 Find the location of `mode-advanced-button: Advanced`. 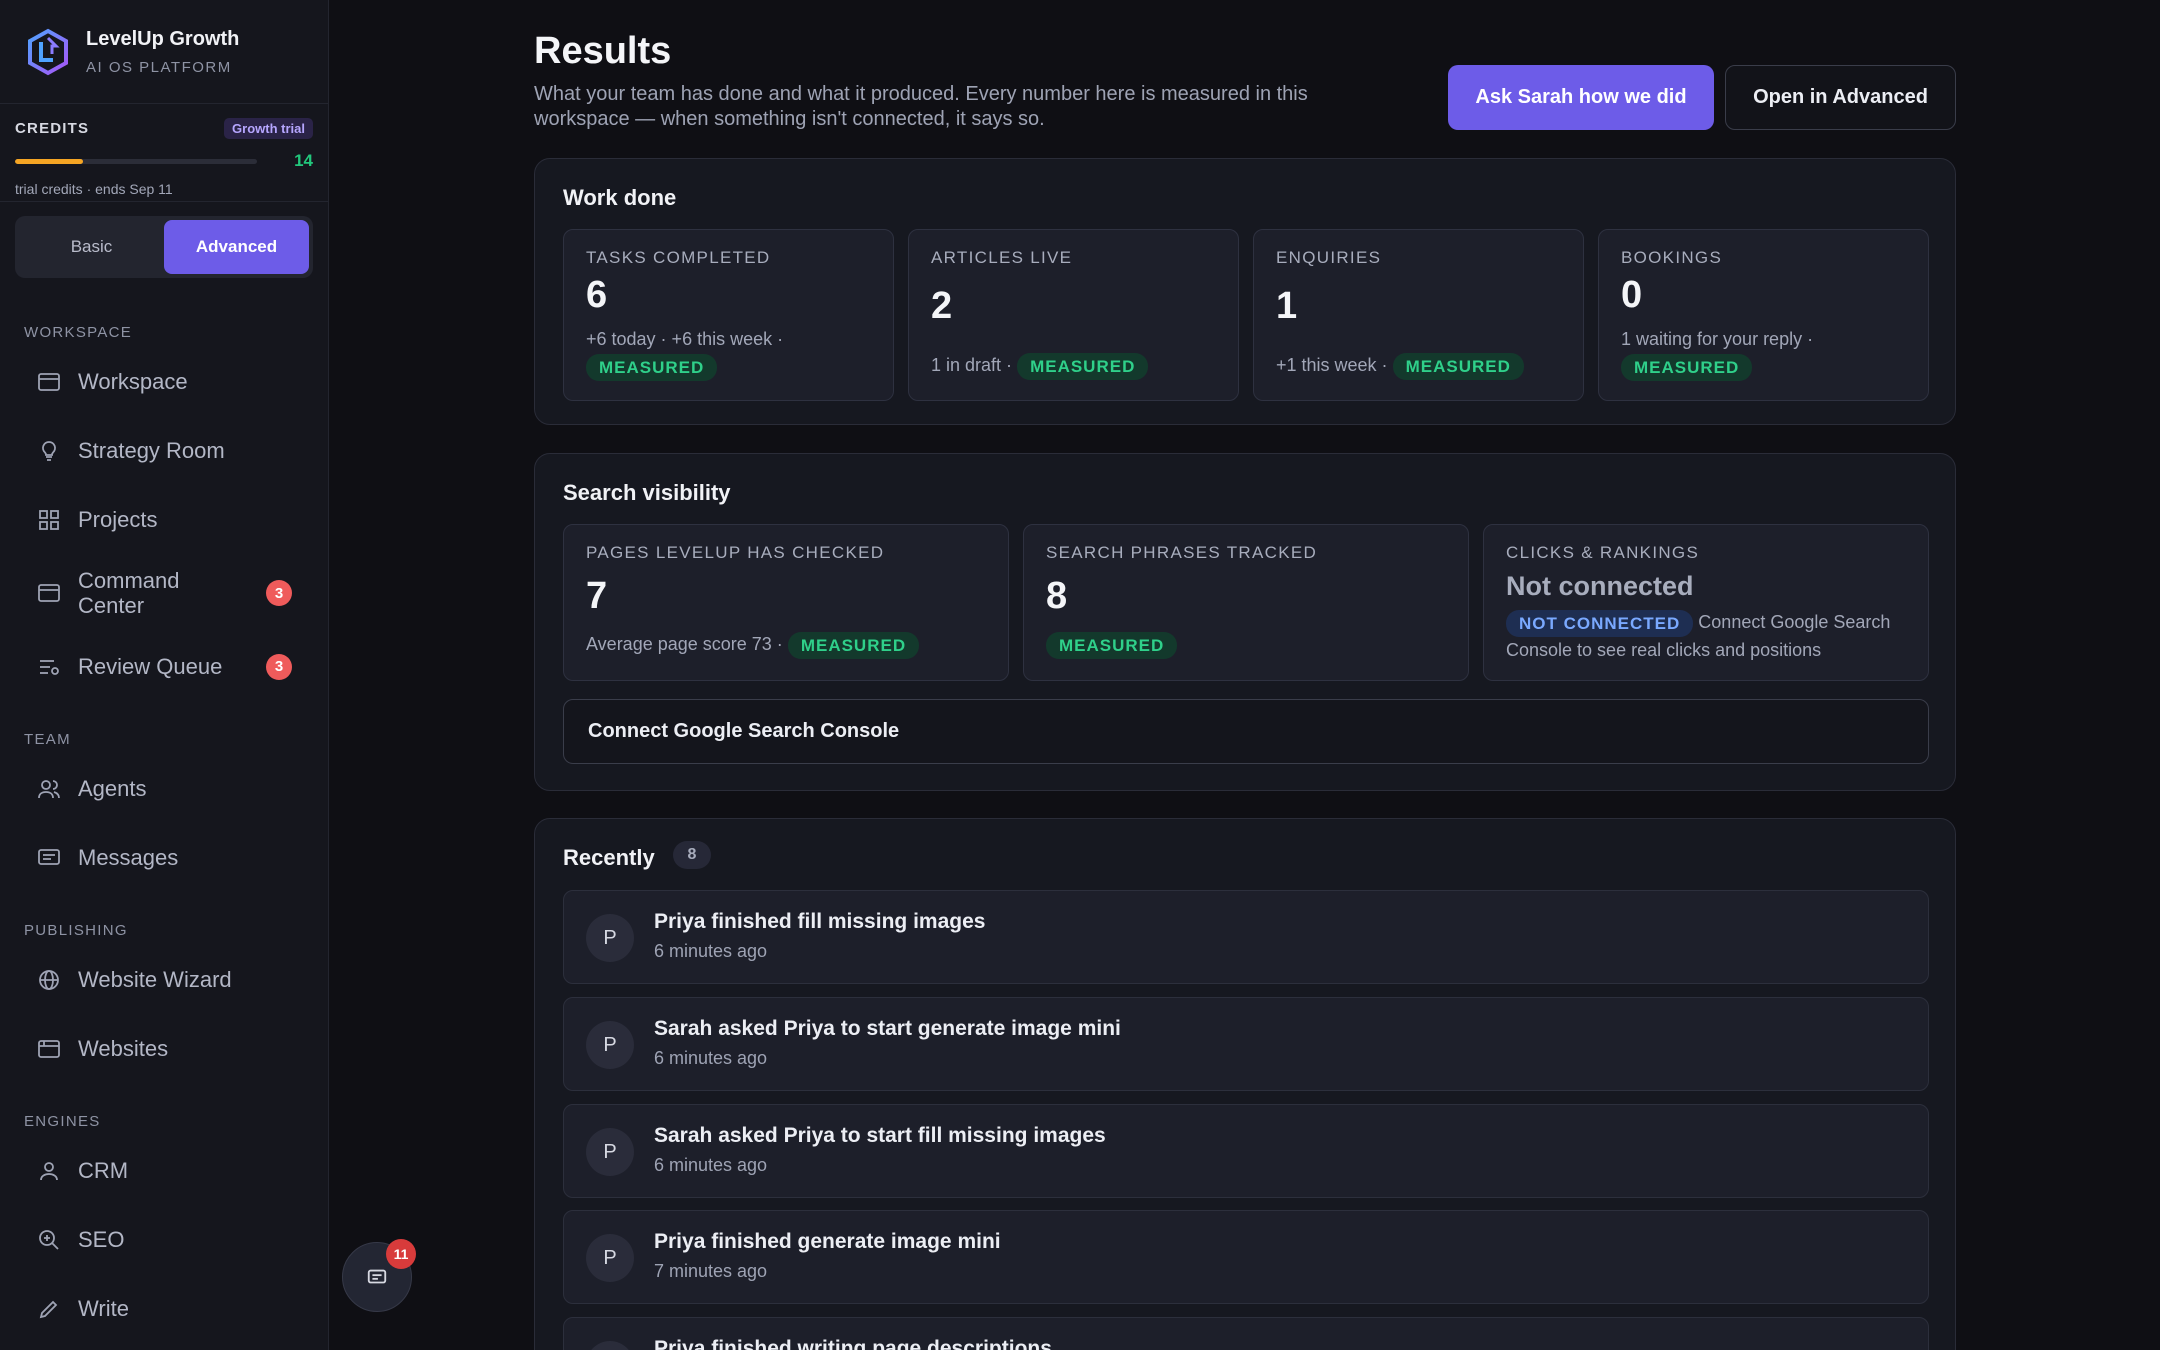

mode-advanced-button: Advanced is located at coordinates (236, 247).